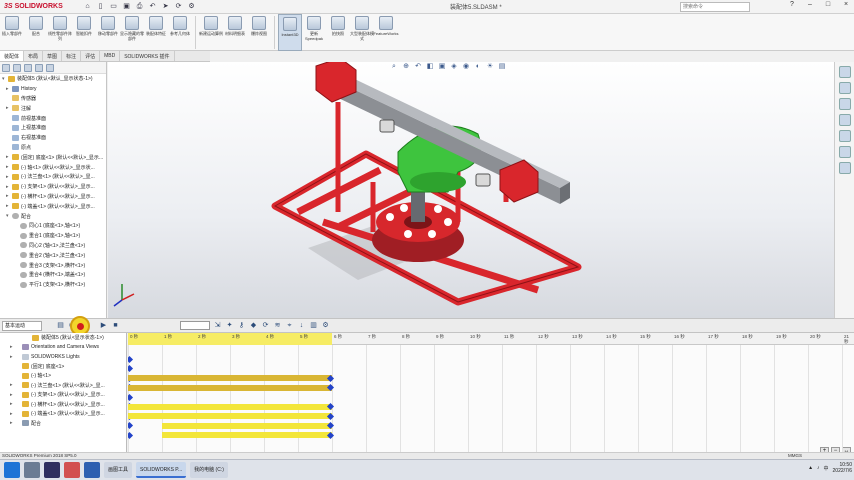 Image resolution: width=854 pixels, height=480 pixels. I want to click on design-library-icon, so click(844, 104).